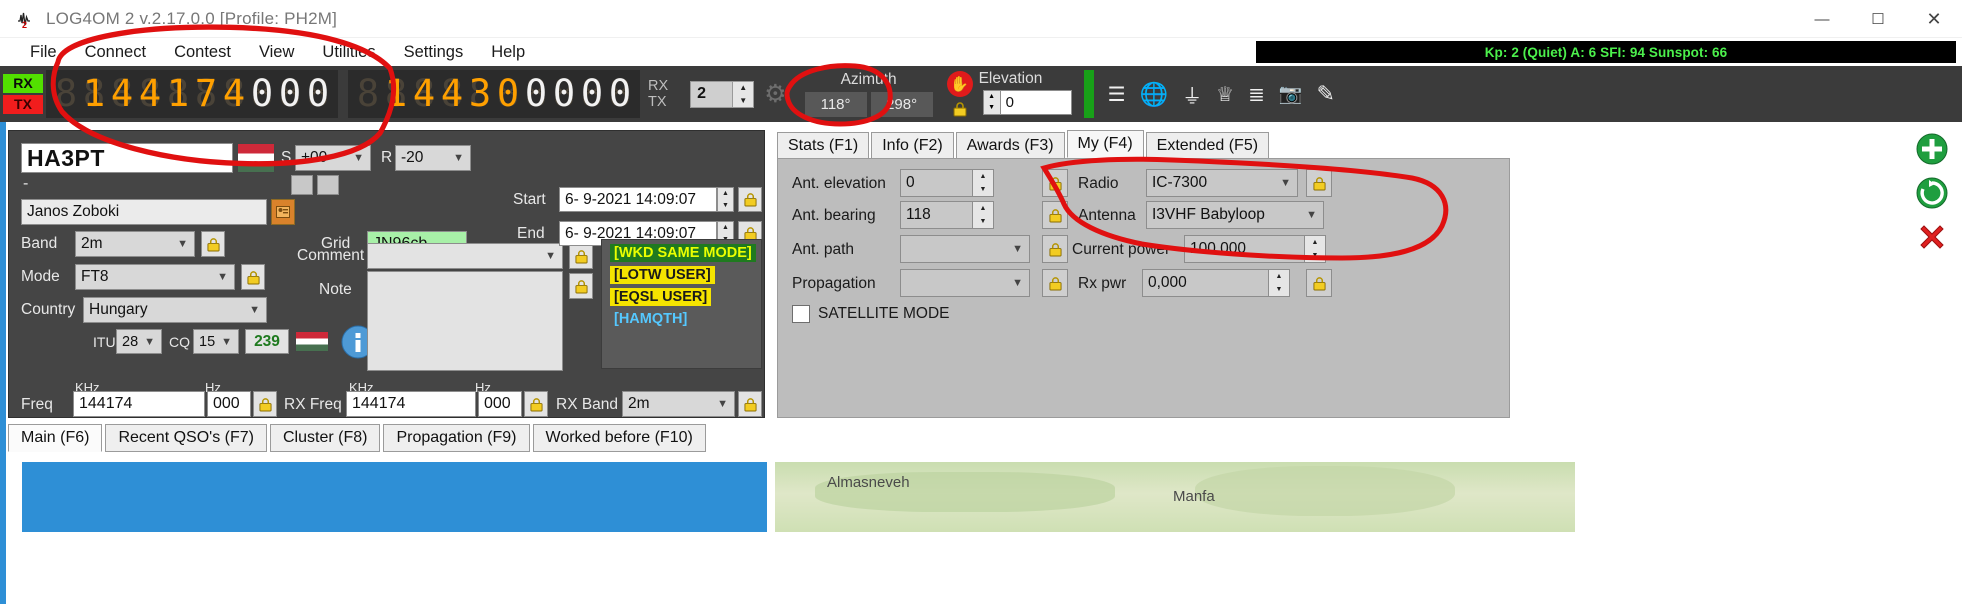  Describe the element at coordinates (801, 314) in the screenshot. I see `satellite-mode-checkbox` at that location.